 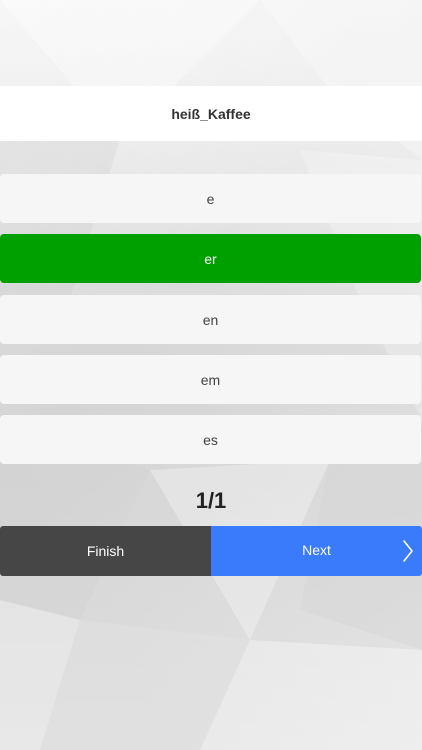 What do you see at coordinates (210, 319) in the screenshot?
I see `option-en: en` at bounding box center [210, 319].